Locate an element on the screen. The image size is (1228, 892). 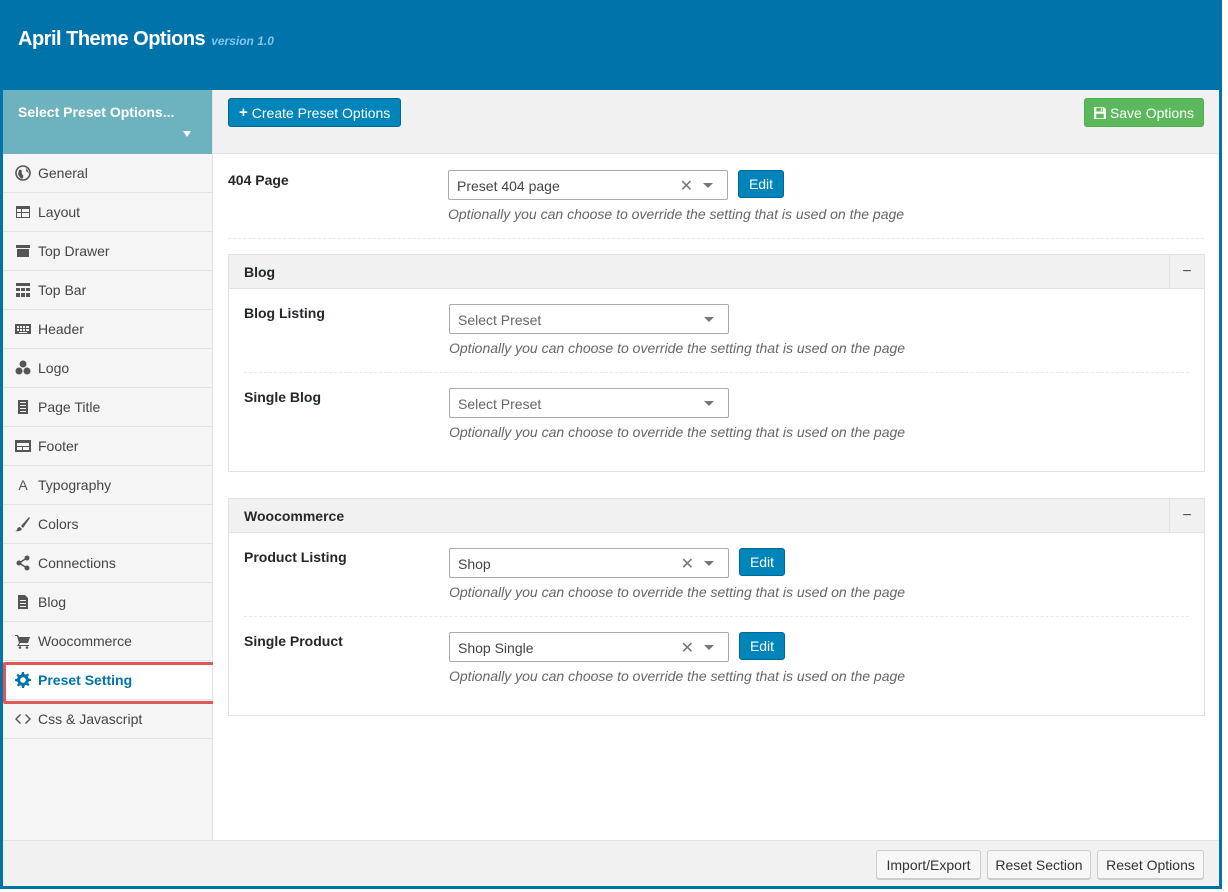
font-icon: A is located at coordinates (23, 485).